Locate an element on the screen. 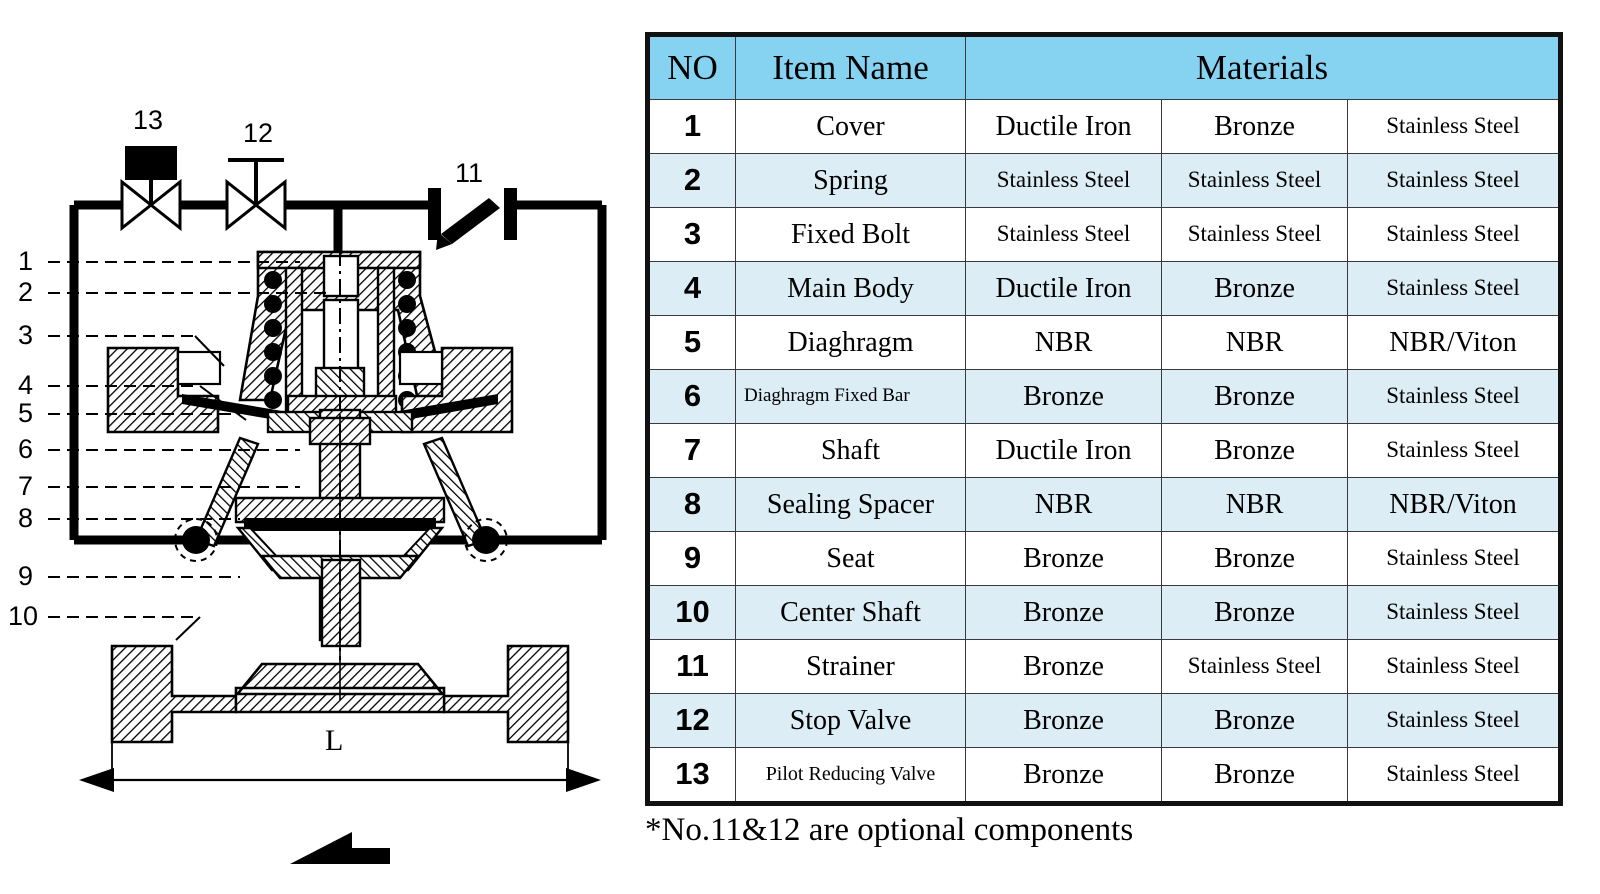 This screenshot has height=894, width=1600. cell-no: 4 is located at coordinates (691, 288).